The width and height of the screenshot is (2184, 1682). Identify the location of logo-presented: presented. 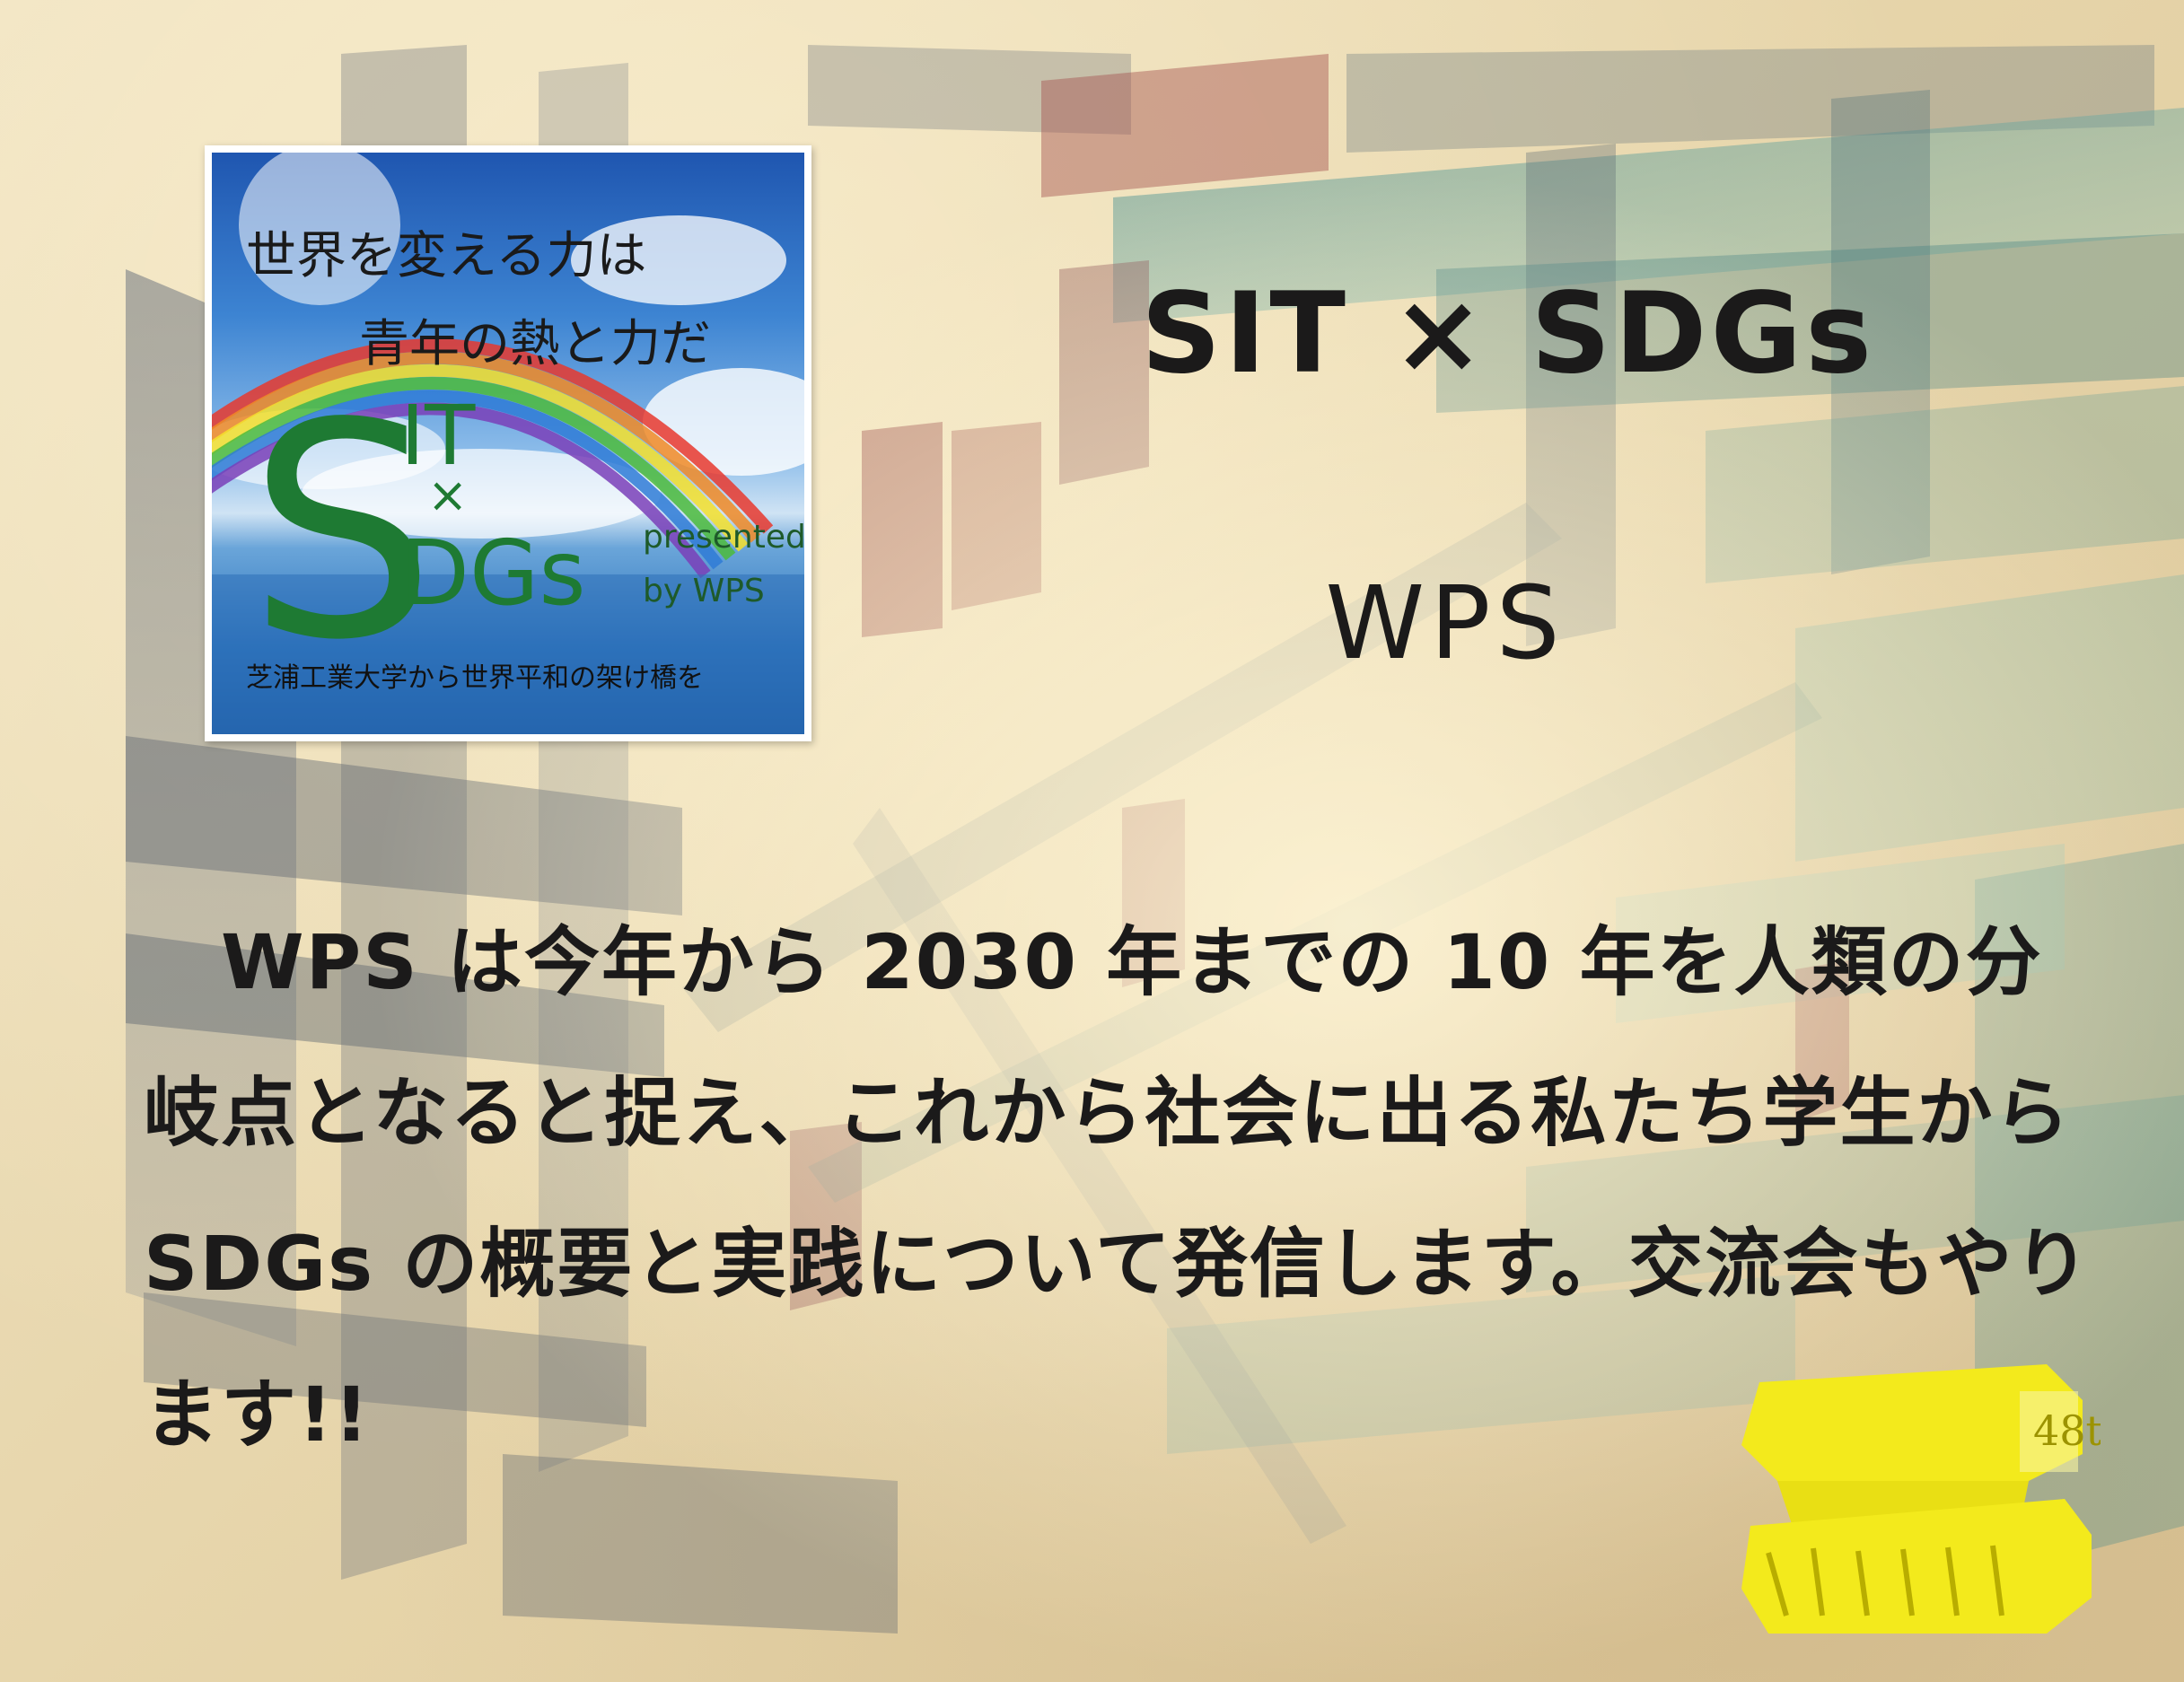
(724, 537).